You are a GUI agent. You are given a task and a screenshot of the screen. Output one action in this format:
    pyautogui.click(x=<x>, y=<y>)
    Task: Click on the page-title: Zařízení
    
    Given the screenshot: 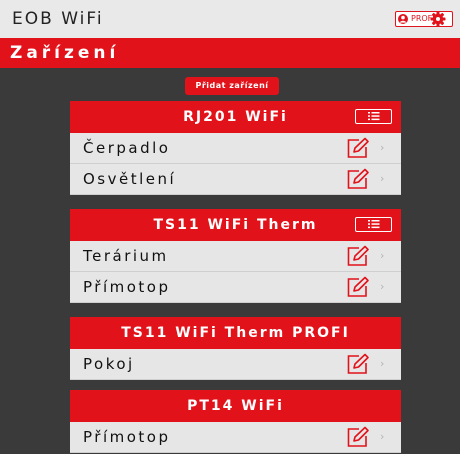 What is the action you would take?
    pyautogui.click(x=65, y=53)
    